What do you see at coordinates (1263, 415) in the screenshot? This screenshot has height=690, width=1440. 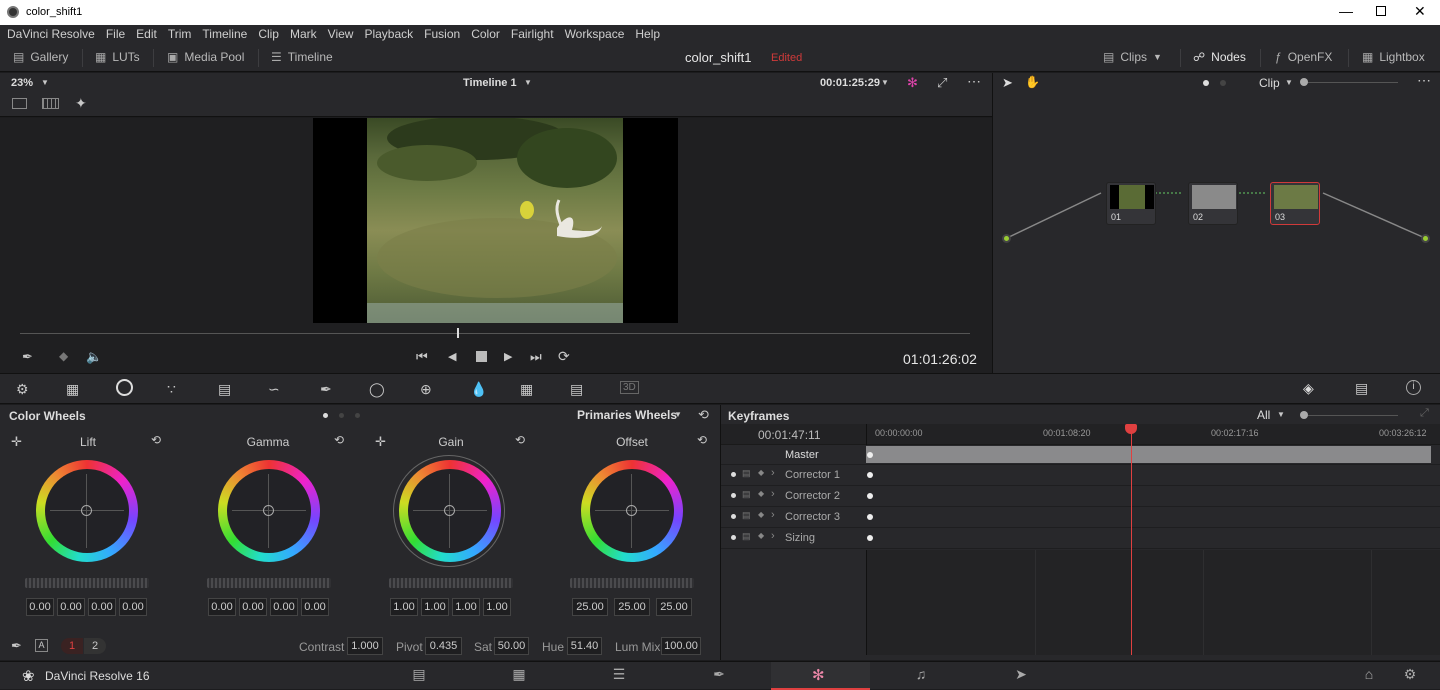 I see `filter-dropdown: All` at bounding box center [1263, 415].